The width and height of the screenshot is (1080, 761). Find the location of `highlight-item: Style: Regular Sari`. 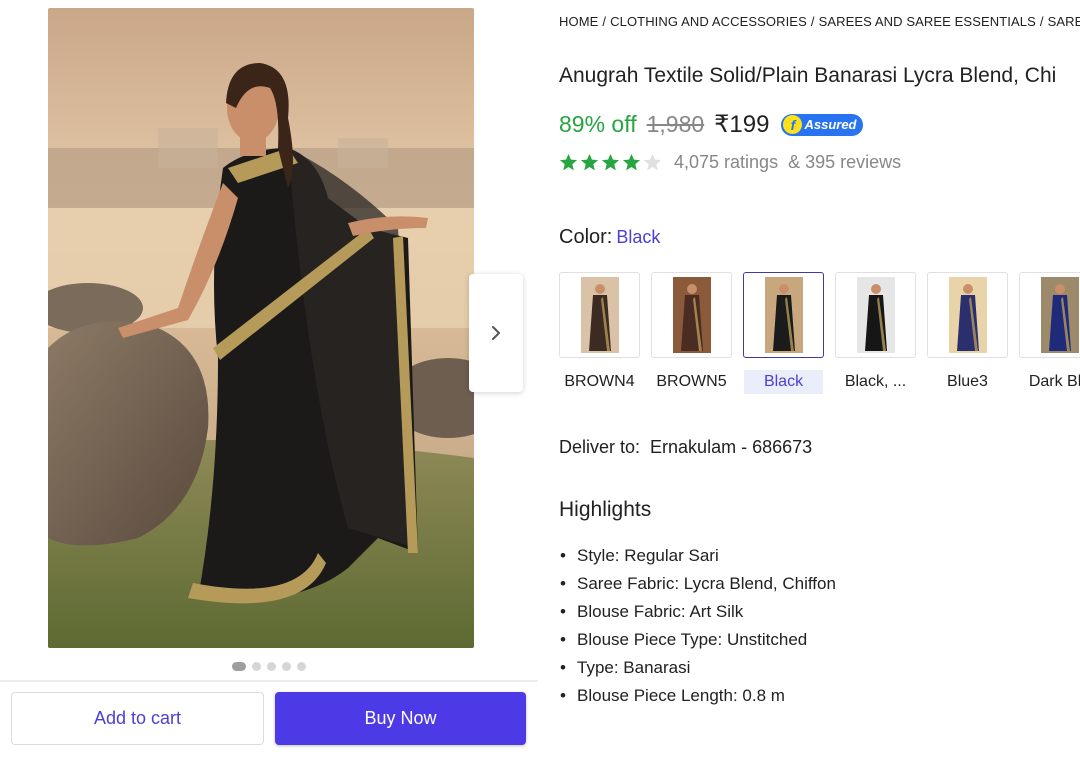

highlight-item: Style: Regular Sari is located at coordinates (709, 555).